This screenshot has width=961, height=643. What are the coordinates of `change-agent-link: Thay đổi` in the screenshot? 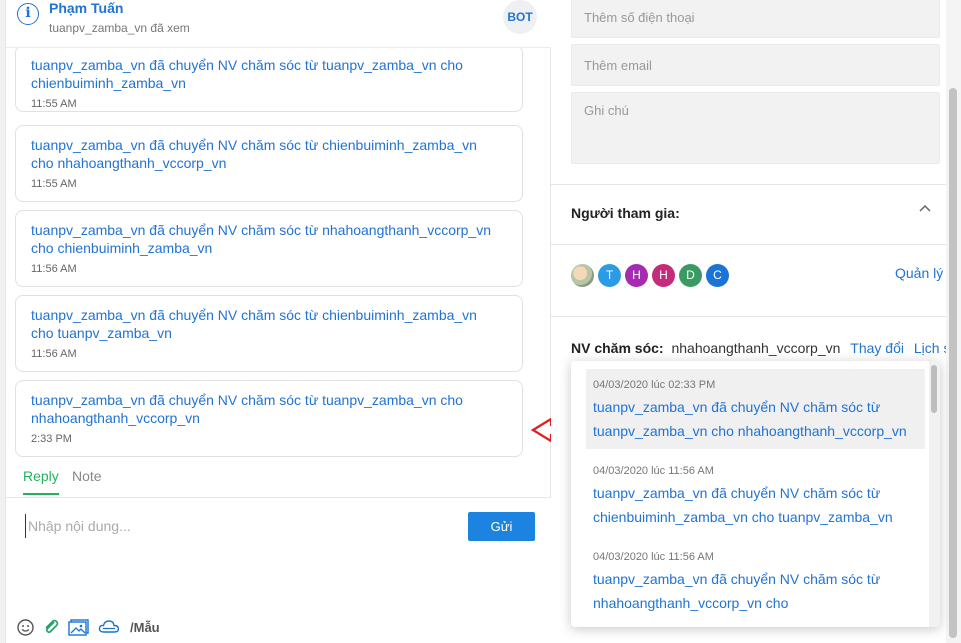 It's located at (877, 348).